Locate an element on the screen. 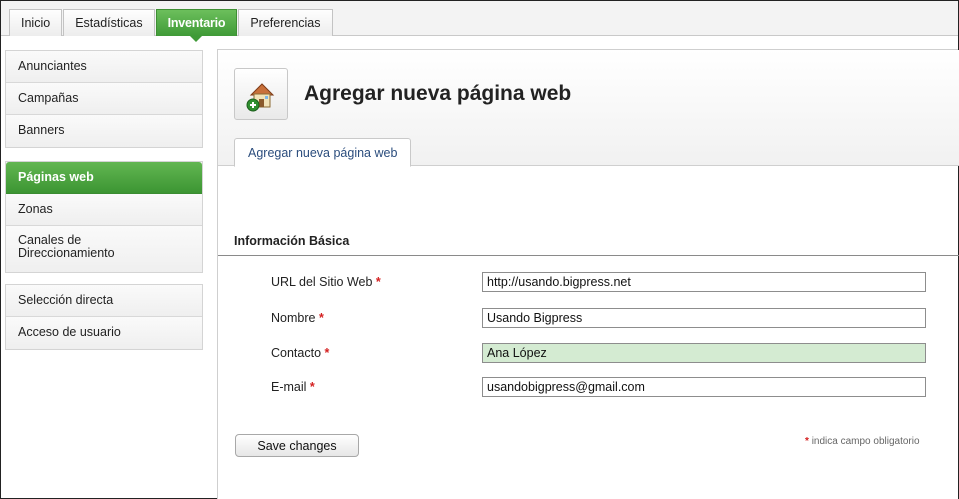 This screenshot has height=499, width=959. nombre-field-label: Nombre * is located at coordinates (297, 318).